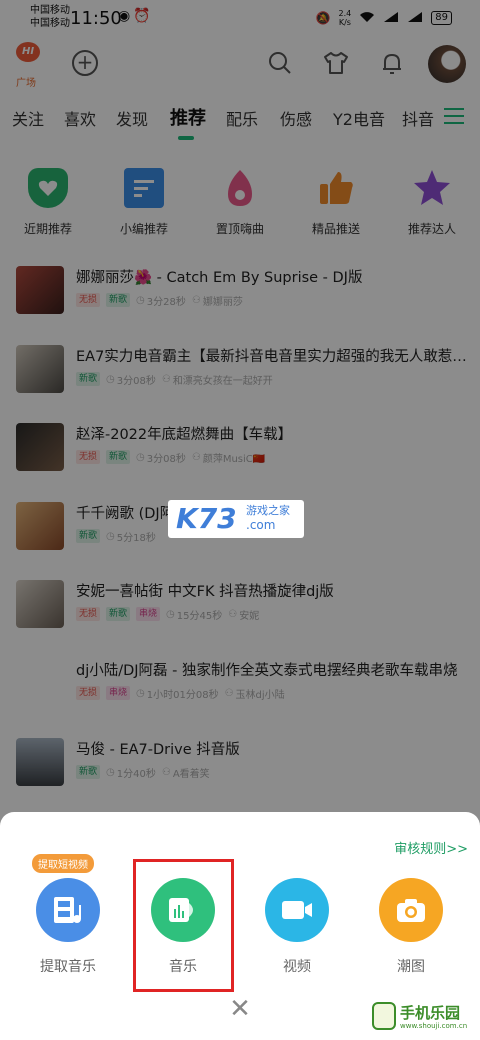  I want to click on film-music-icon, so click(68, 910).